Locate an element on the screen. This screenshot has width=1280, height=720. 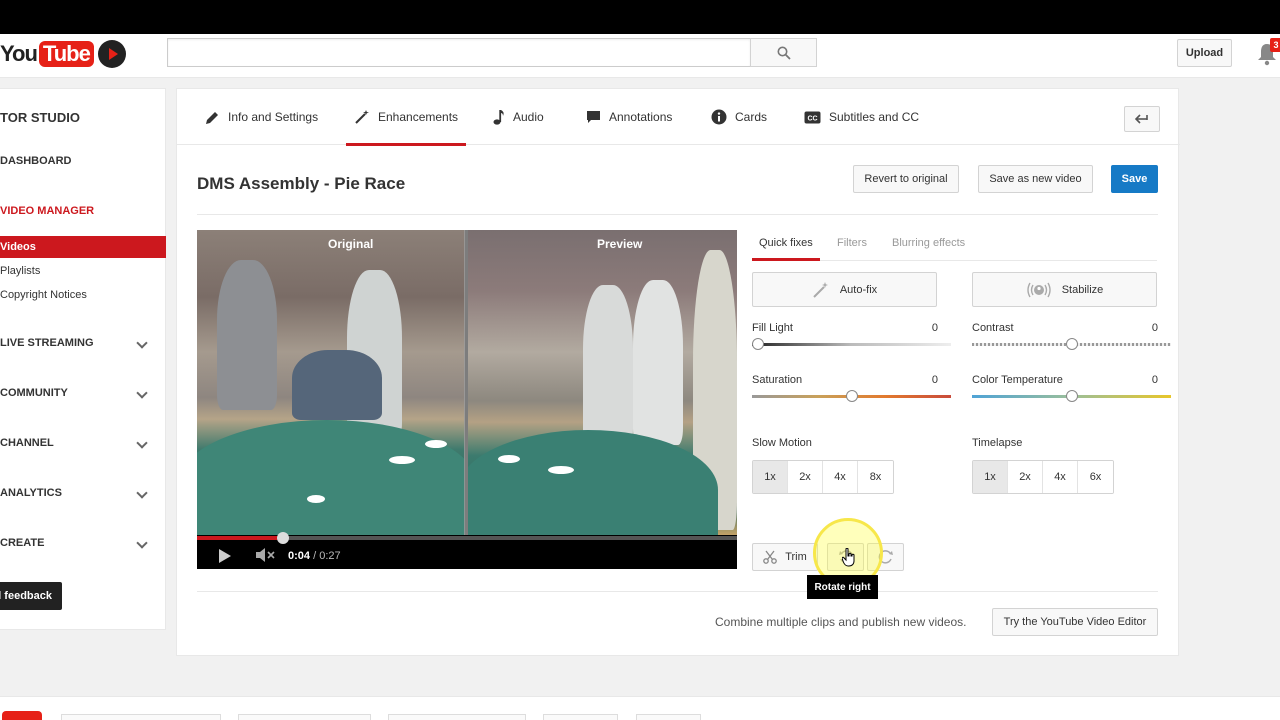
stabilize-label: Stabilize is located at coordinates (1082, 289).